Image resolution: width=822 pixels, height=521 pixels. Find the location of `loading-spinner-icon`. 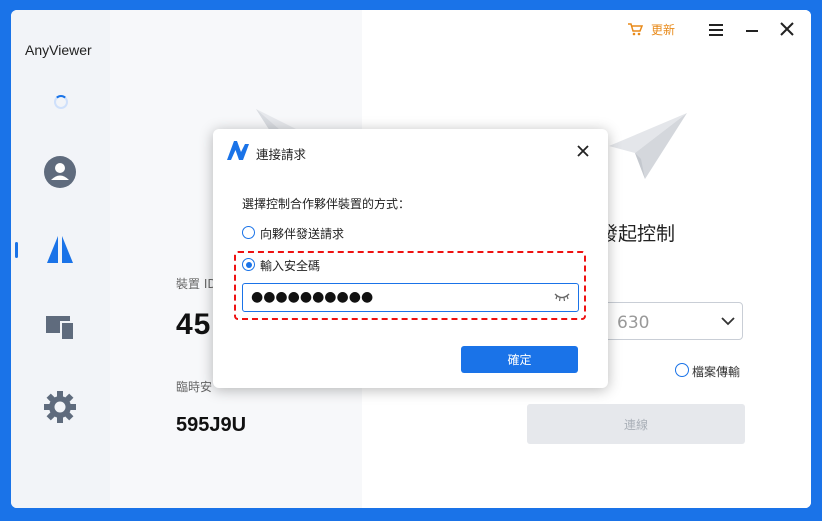

loading-spinner-icon is located at coordinates (61, 102).